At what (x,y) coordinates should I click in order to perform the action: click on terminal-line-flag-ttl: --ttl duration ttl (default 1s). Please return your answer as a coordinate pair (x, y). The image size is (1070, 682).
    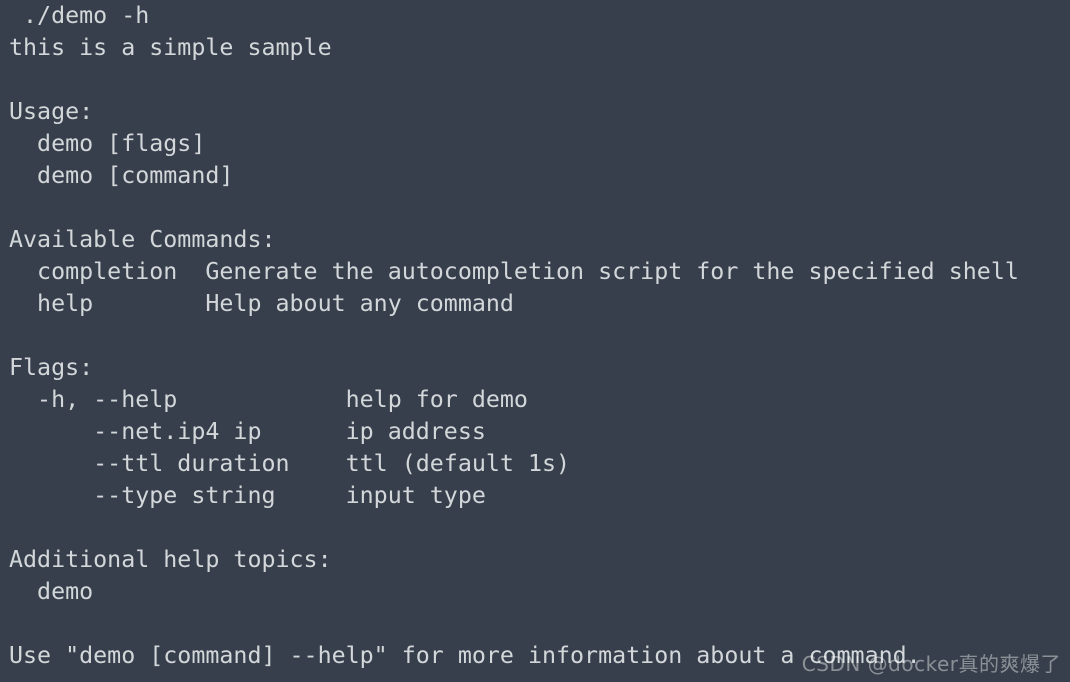
    Looking at the image, I should click on (290, 463).